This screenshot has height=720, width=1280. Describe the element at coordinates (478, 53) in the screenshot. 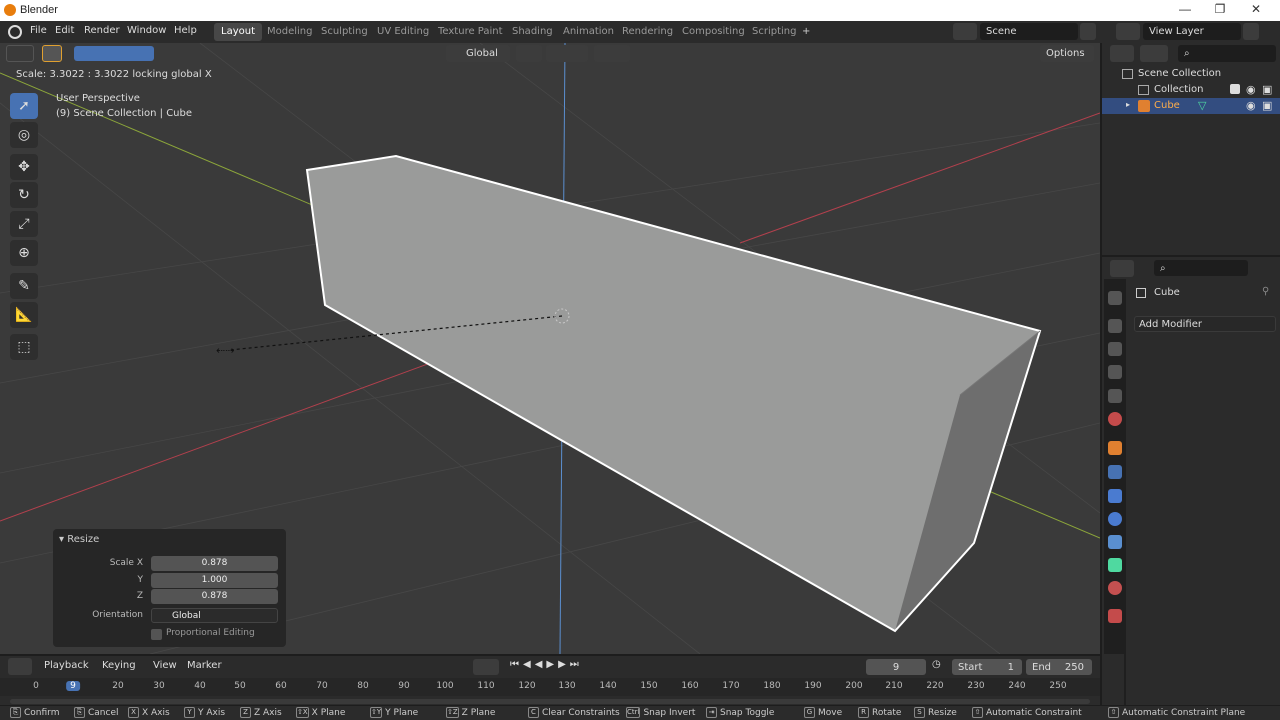

I see `transform-orientation-dropdown: Global` at that location.